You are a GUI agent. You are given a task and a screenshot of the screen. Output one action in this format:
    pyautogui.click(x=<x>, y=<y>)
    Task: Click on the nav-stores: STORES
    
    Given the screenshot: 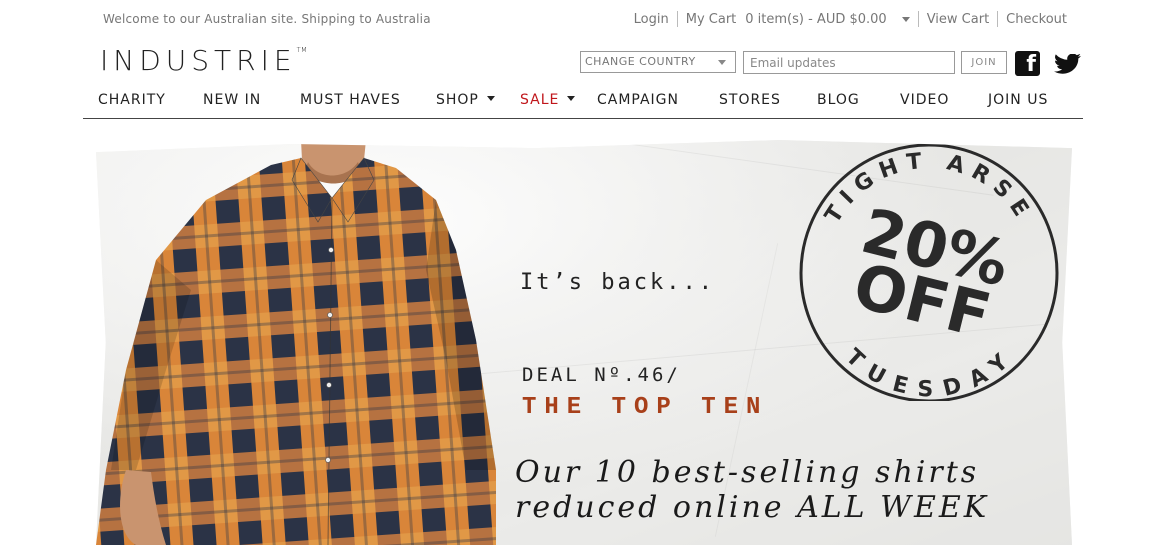 What is the action you would take?
    pyautogui.click(x=750, y=100)
    